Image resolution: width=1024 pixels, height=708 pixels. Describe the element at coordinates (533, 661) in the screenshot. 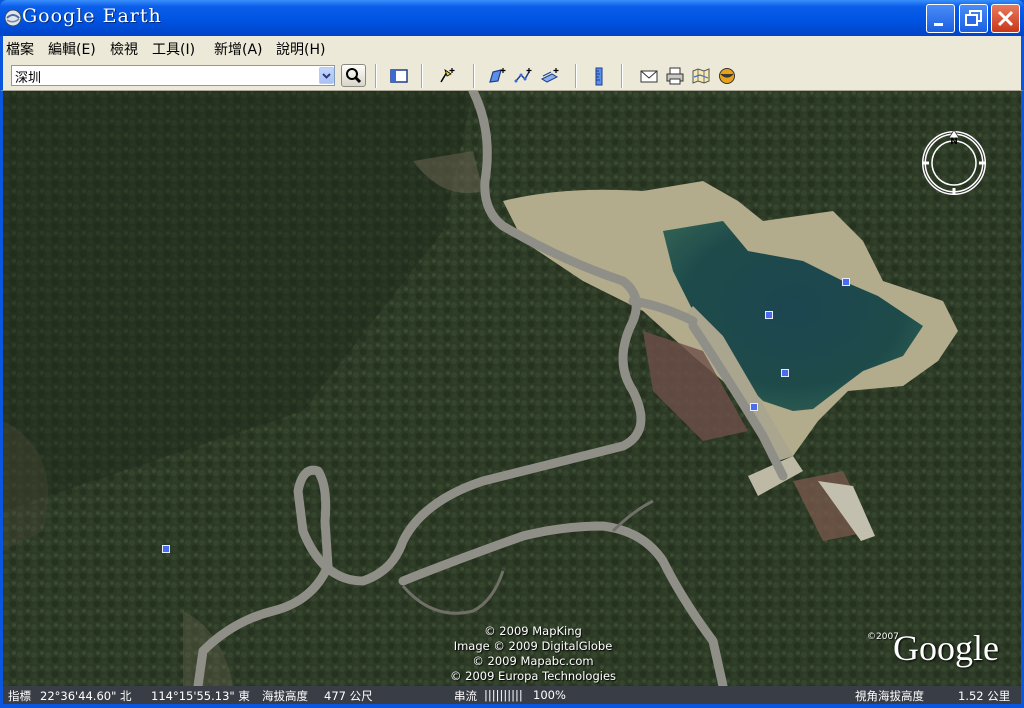

I see `copyright-text: © 2009 Mapabc.com` at that location.